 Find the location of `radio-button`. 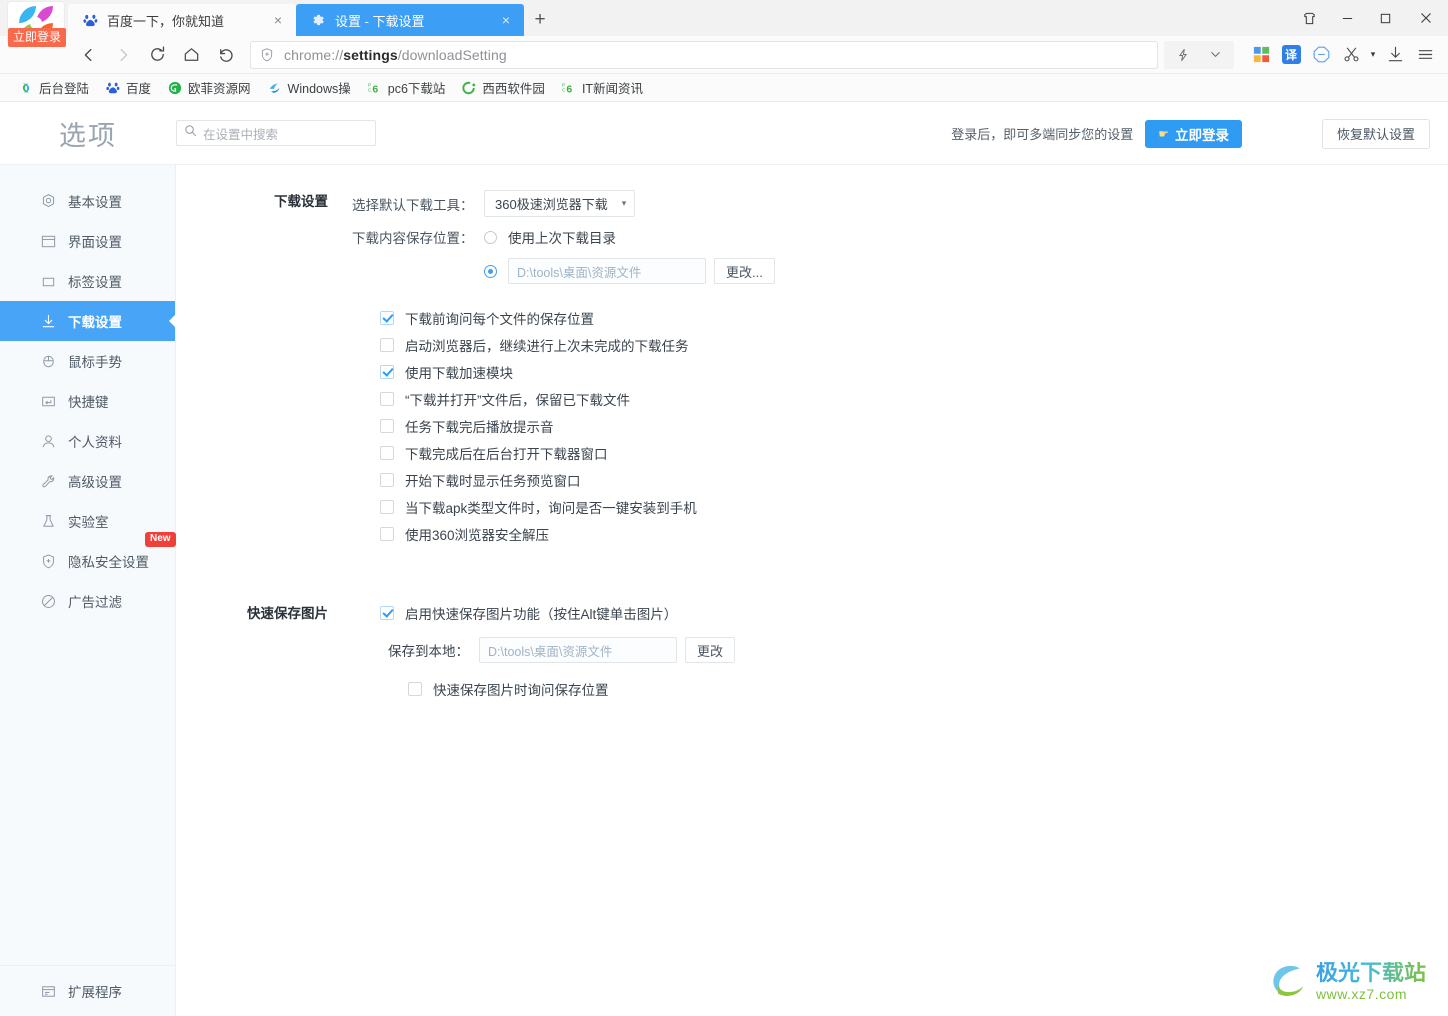

radio-button is located at coordinates (490, 237).